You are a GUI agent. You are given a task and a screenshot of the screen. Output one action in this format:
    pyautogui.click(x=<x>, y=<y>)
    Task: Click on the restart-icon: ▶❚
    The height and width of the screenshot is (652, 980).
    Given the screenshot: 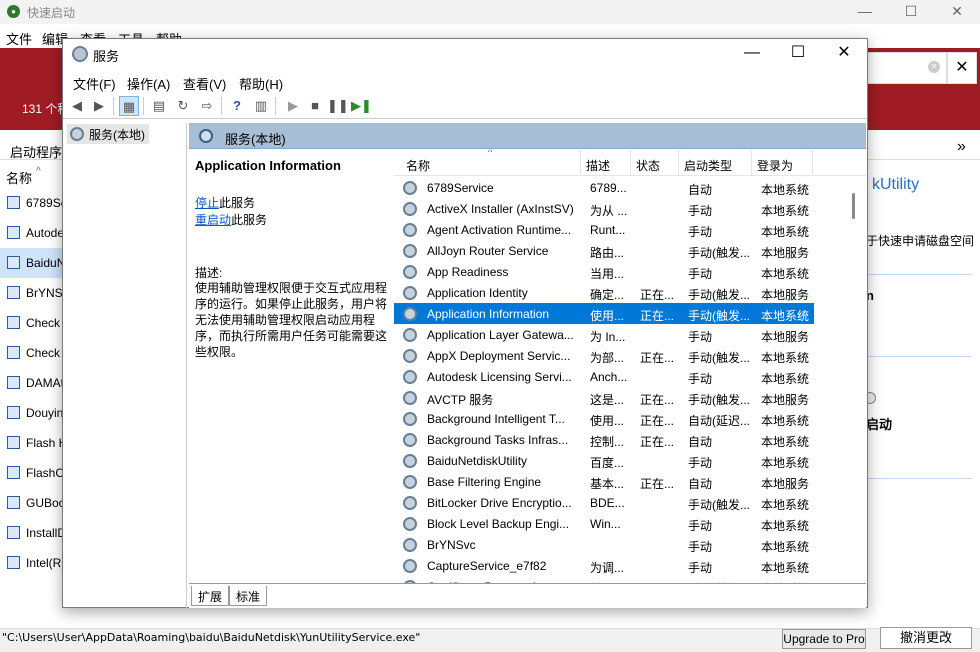 What is the action you would take?
    pyautogui.click(x=361, y=106)
    